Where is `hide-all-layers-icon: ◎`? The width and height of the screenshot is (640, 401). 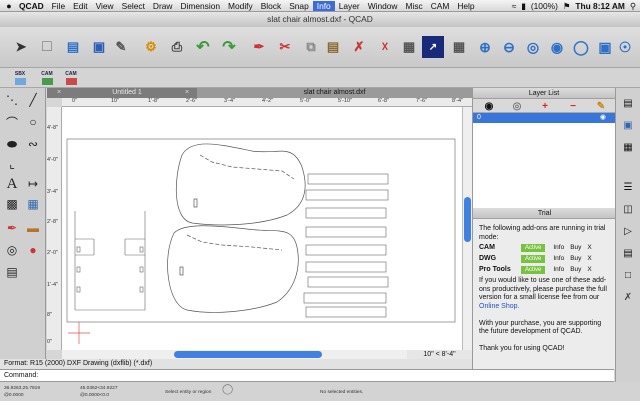
hide-all-layers-icon: ◎ is located at coordinates (517, 106).